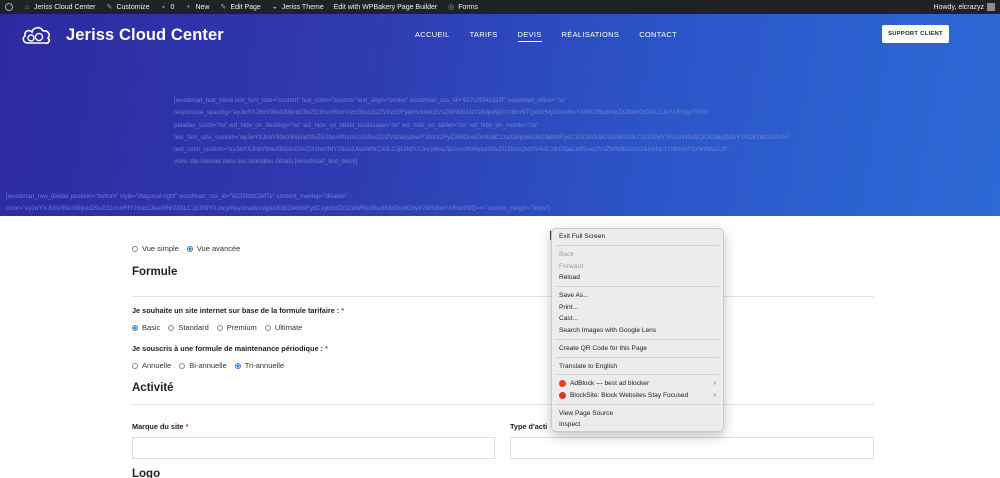 The height and width of the screenshot is (478, 1000). Describe the element at coordinates (484, 36) in the screenshot. I see `nav-tarifs: TARIFS` at that location.